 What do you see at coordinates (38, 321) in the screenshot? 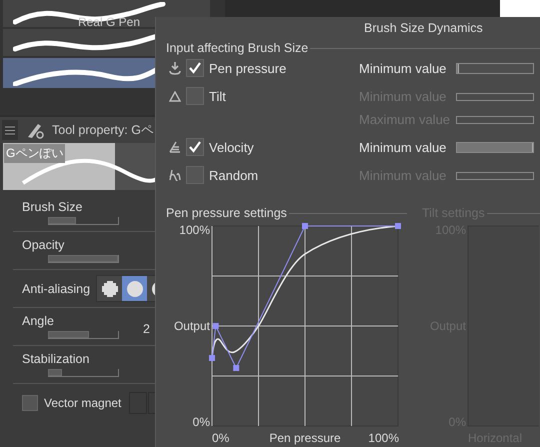
I see `property-label: Angle` at bounding box center [38, 321].